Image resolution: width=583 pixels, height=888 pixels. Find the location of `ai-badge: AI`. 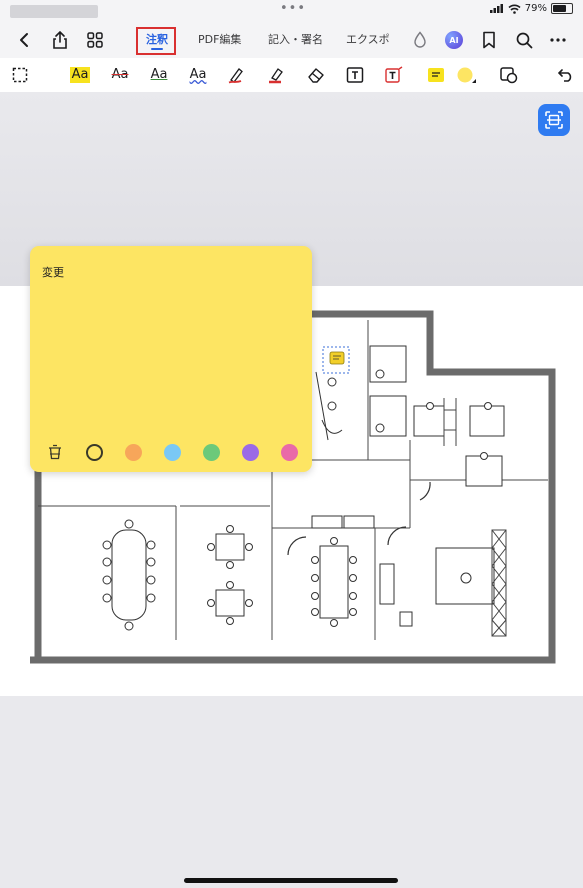

ai-badge: AI is located at coordinates (454, 40).